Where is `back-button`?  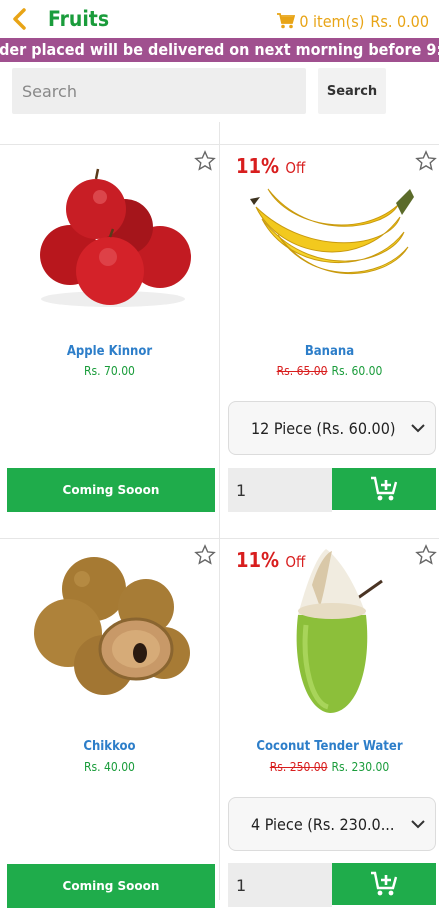
back-button is located at coordinates (20, 19).